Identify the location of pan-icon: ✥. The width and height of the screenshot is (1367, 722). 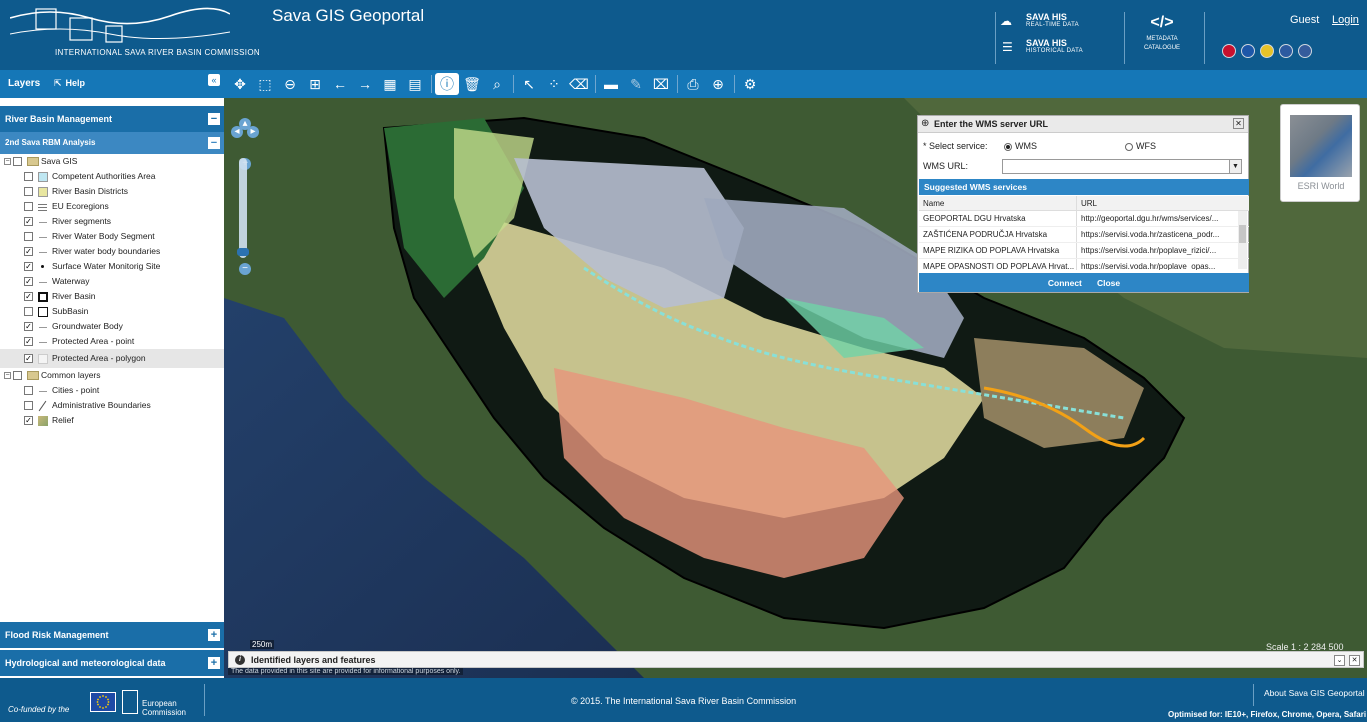
(240, 84).